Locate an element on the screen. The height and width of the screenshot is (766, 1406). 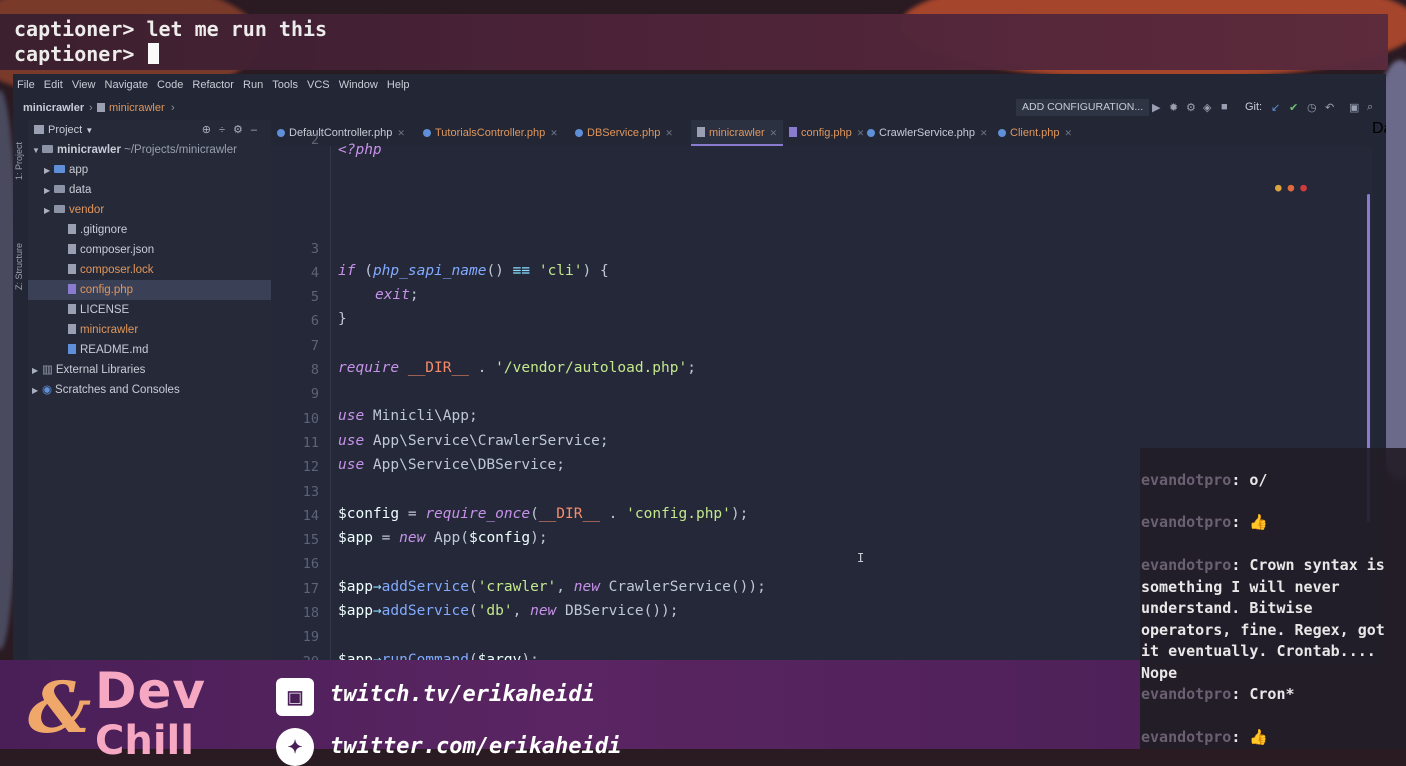
caption-line-2: captioner> is located at coordinates (87, 54).